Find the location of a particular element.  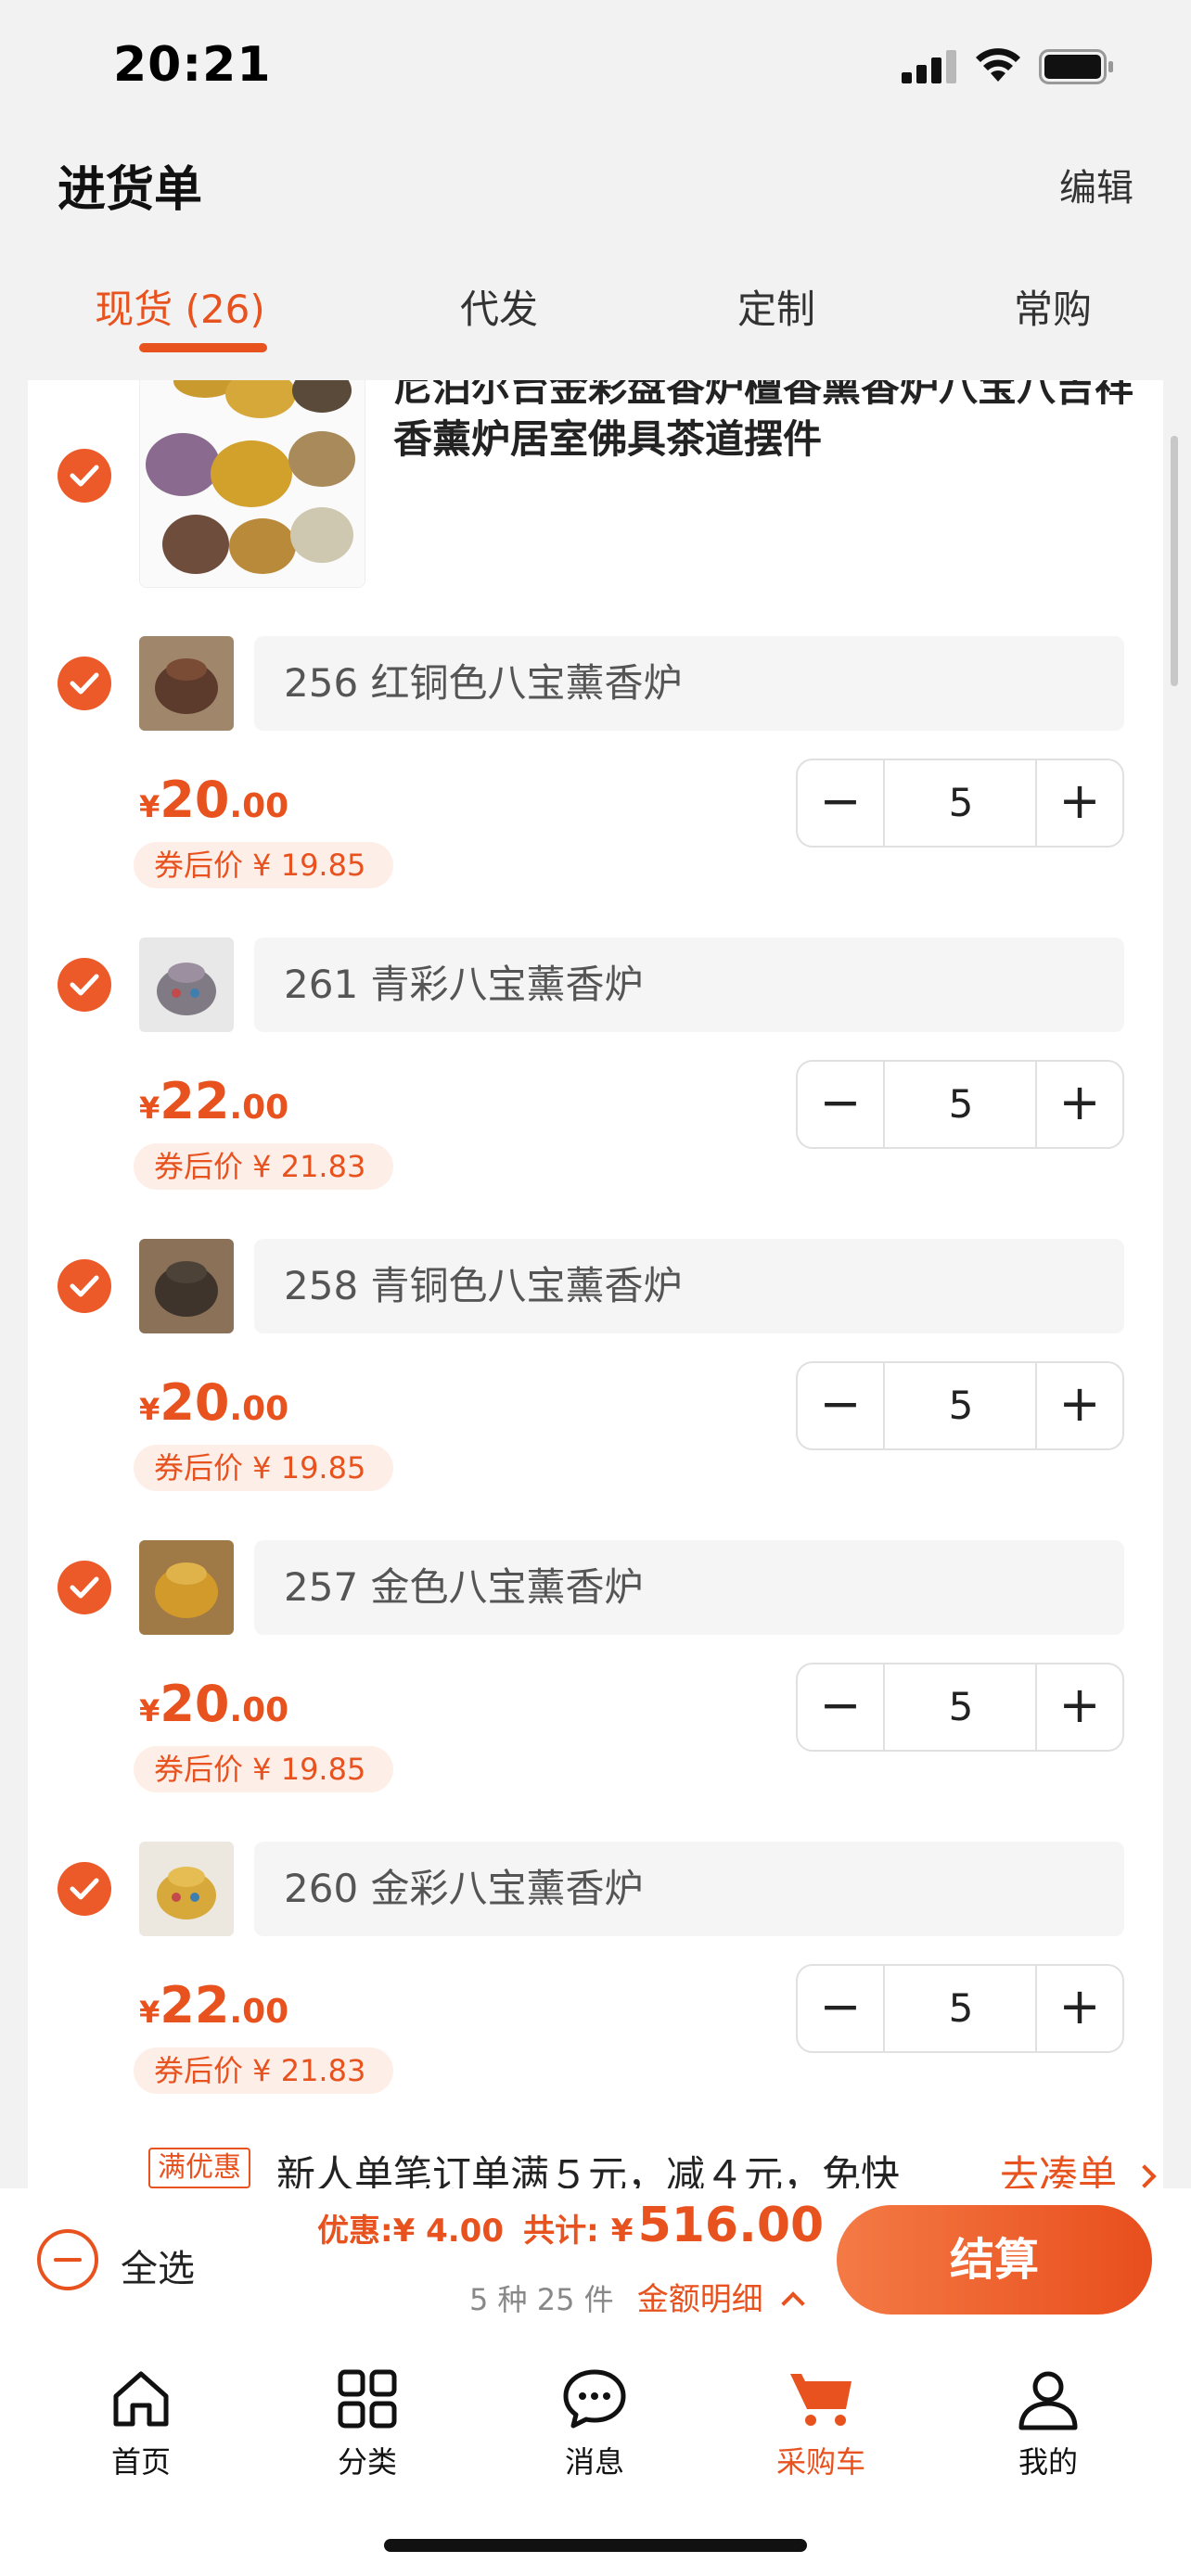

tabbar-item-messages: 消息 is located at coordinates (594, 2423).